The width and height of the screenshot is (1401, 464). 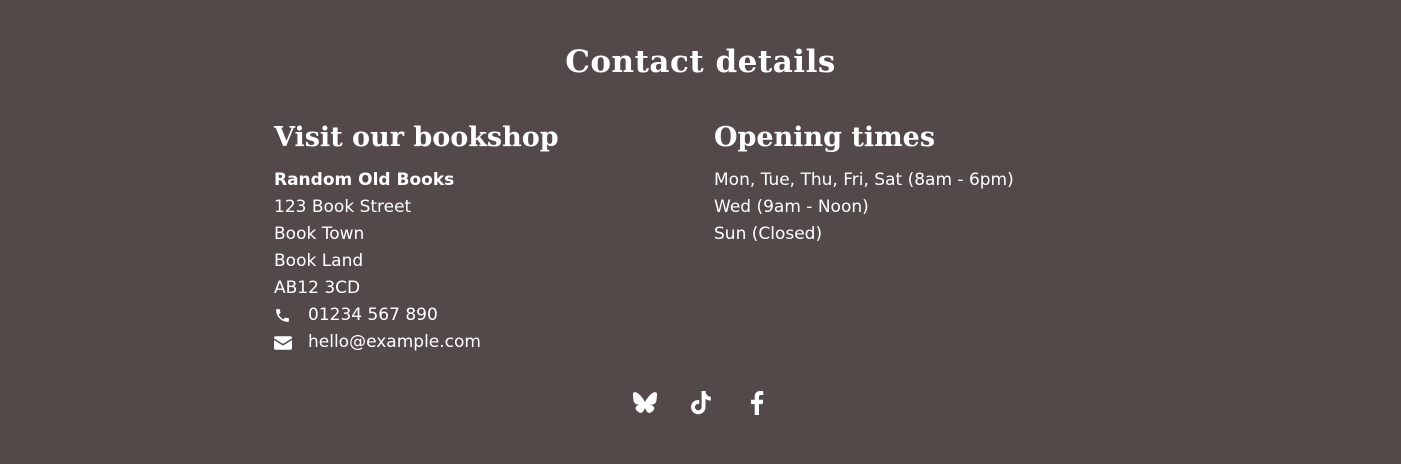 What do you see at coordinates (319, 261) in the screenshot?
I see `address-line-region: Book Land` at bounding box center [319, 261].